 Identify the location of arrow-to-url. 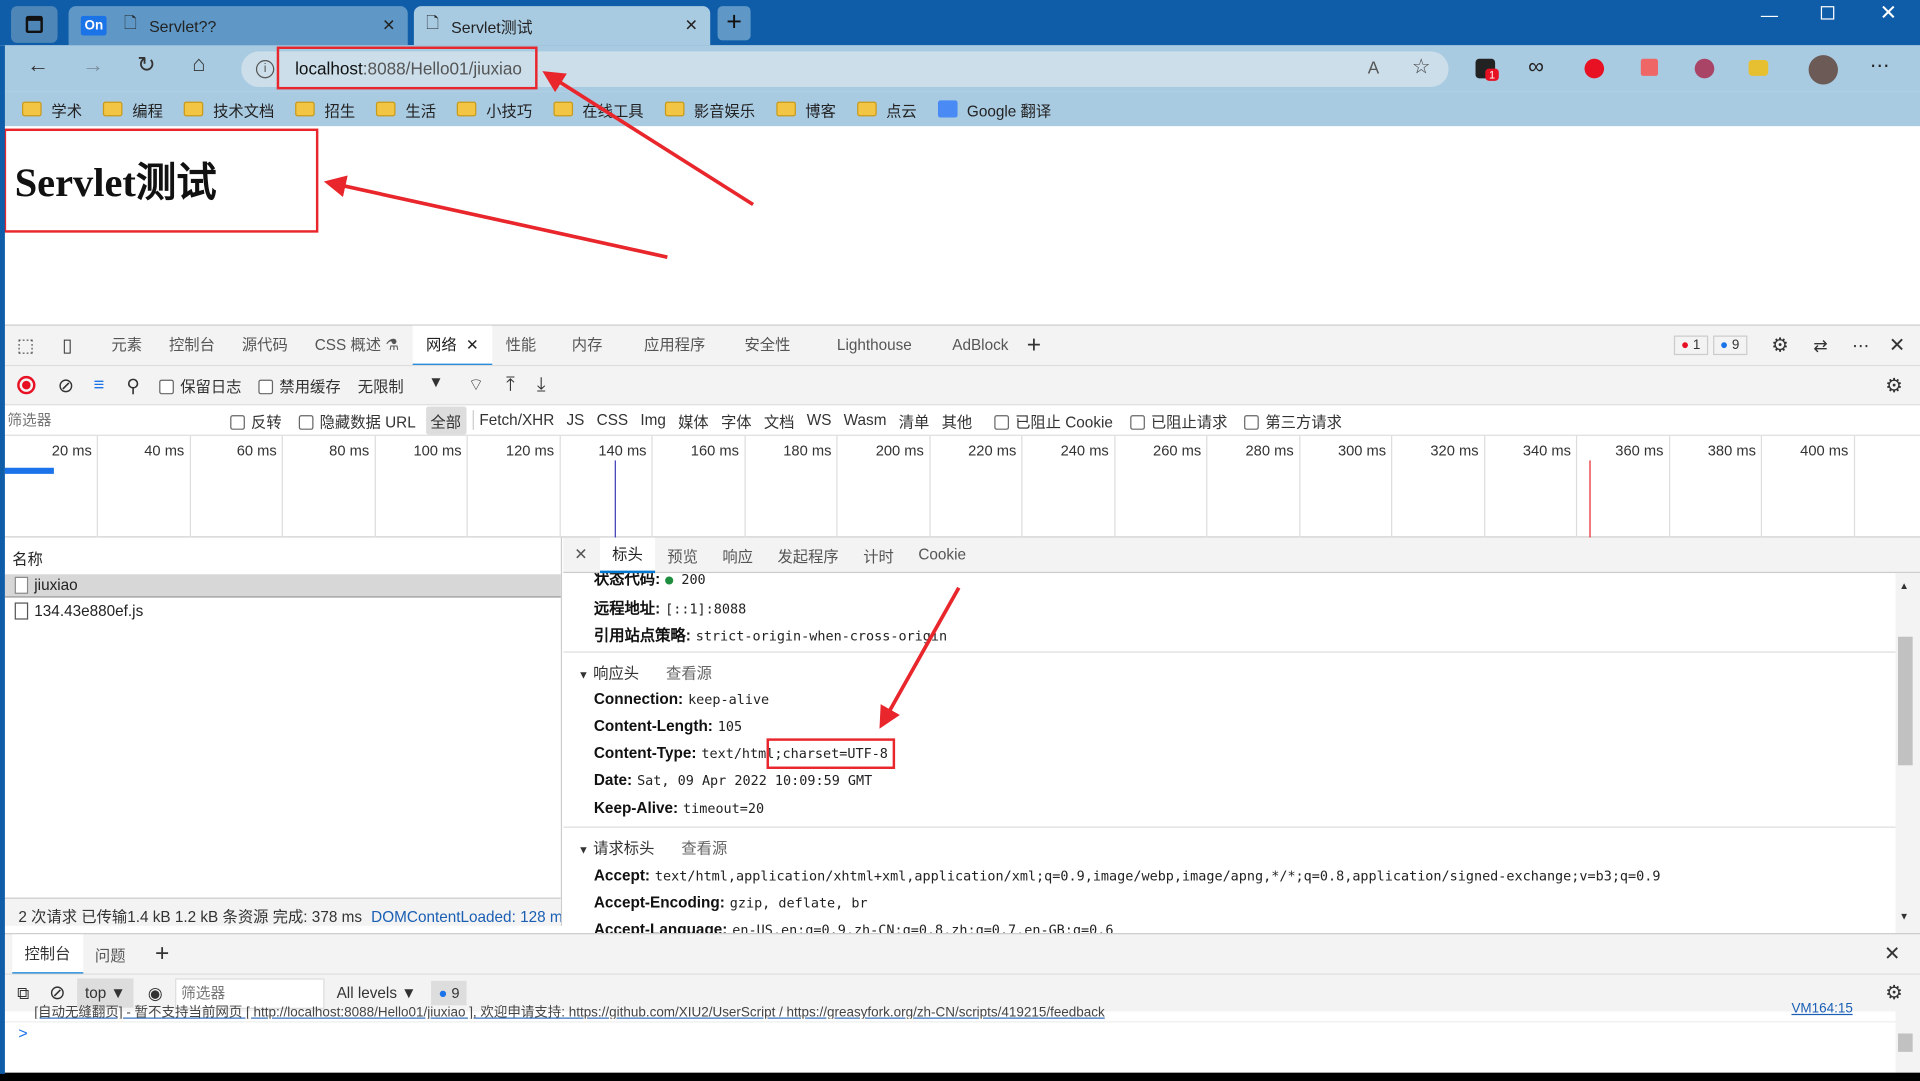
(648, 139).